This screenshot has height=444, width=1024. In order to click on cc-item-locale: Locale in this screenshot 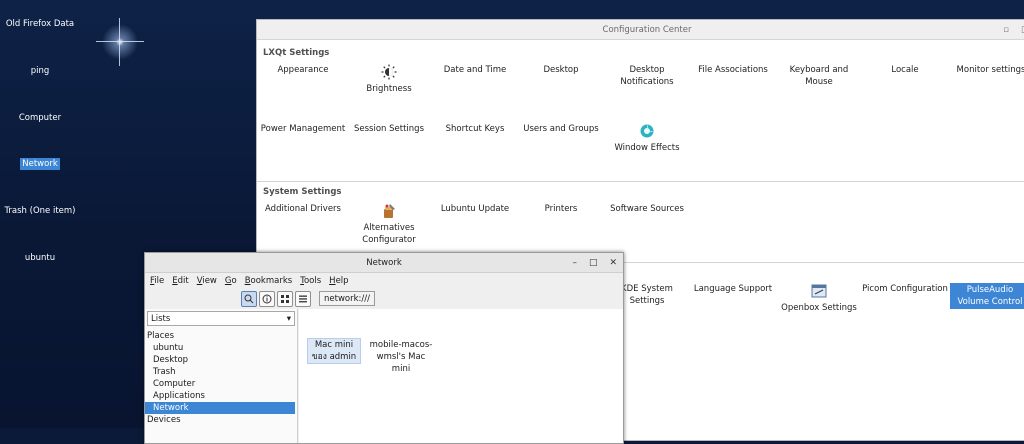, I will do `click(905, 70)`.